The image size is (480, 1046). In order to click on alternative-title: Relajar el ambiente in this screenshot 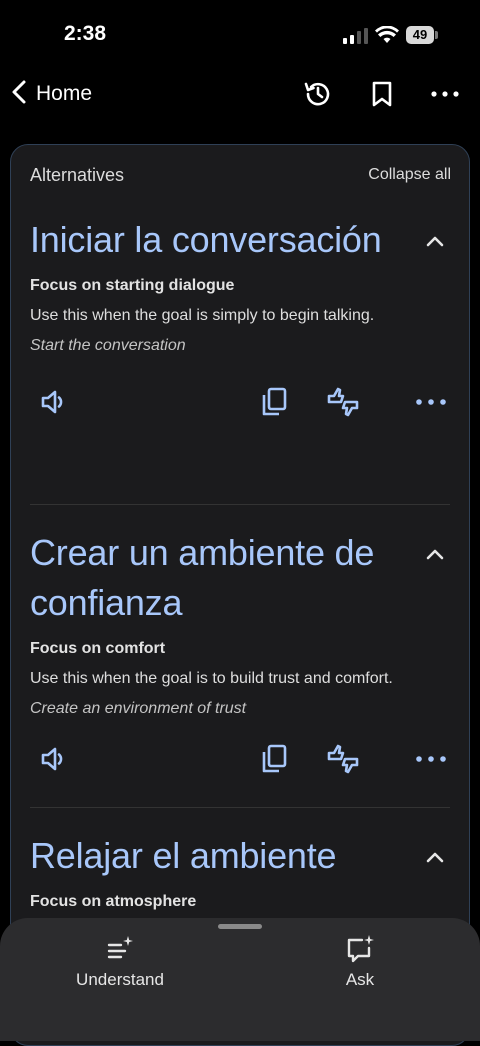, I will do `click(183, 855)`.